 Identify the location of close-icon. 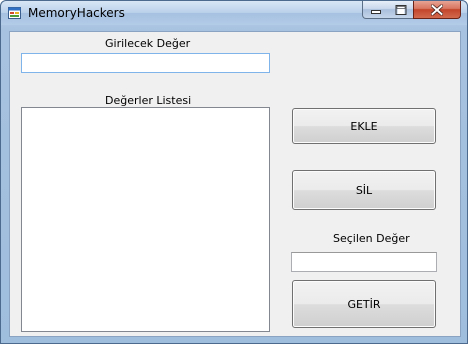
(437, 9).